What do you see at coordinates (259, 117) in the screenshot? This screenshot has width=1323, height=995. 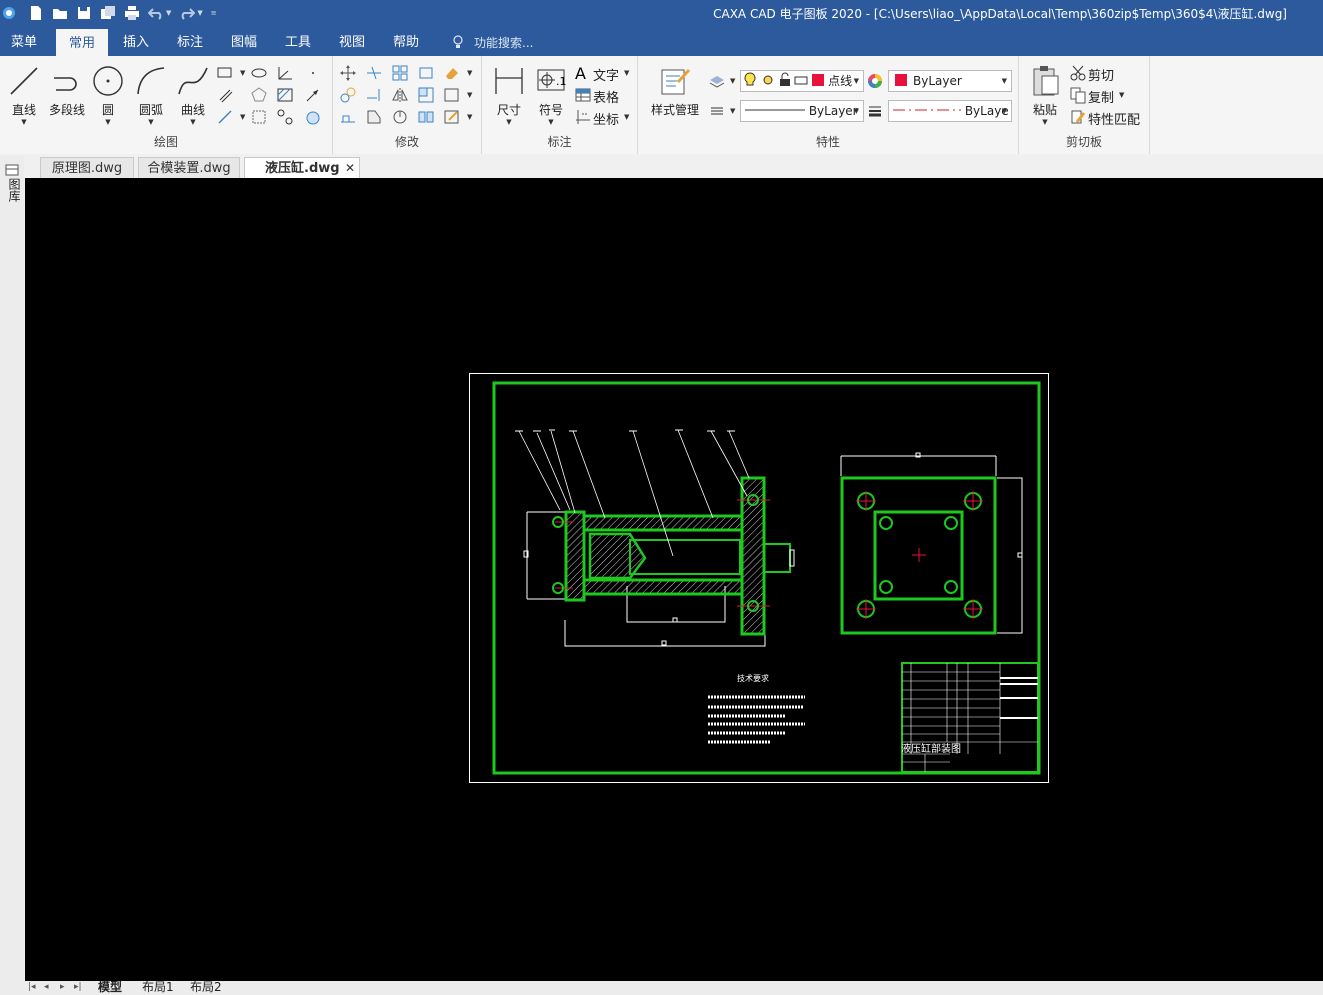 I see `trim-box-icon` at bounding box center [259, 117].